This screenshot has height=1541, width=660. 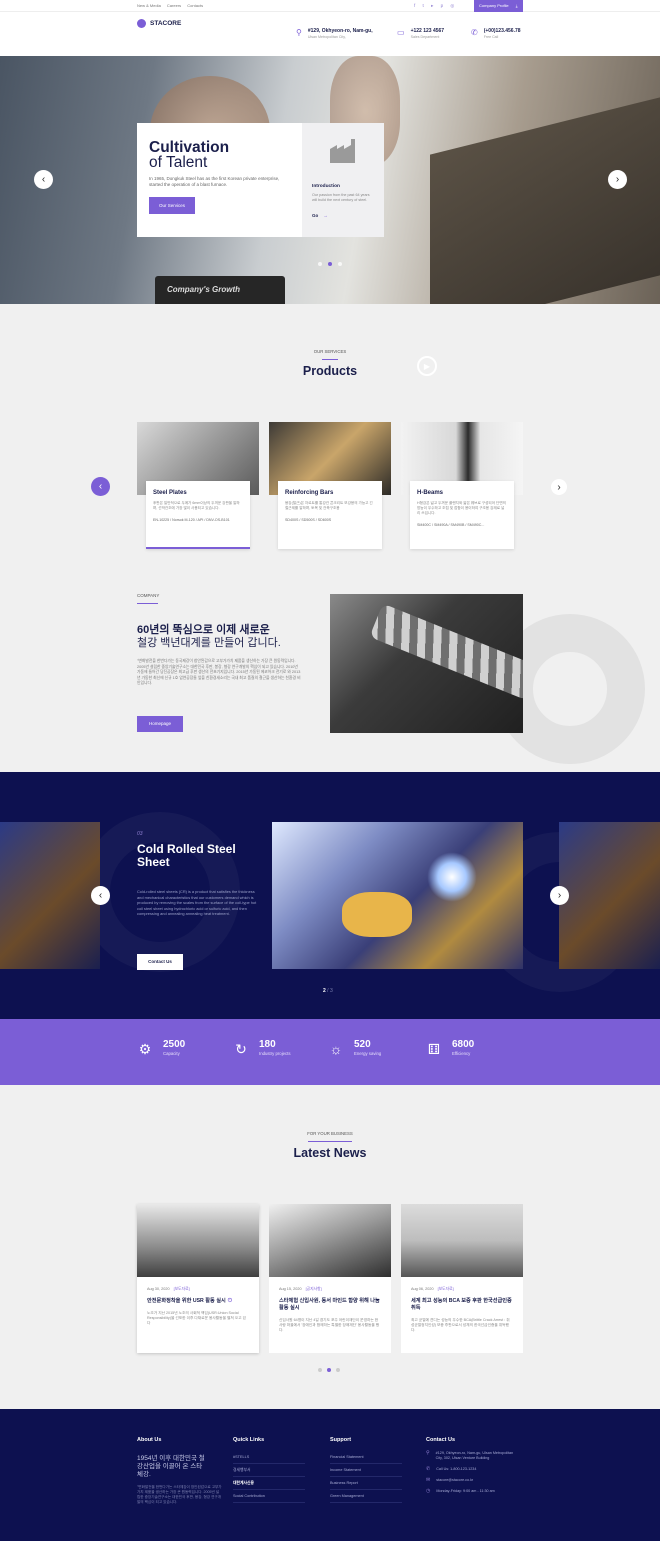 I want to click on hero-prev-button: ‹, so click(x=43, y=179).